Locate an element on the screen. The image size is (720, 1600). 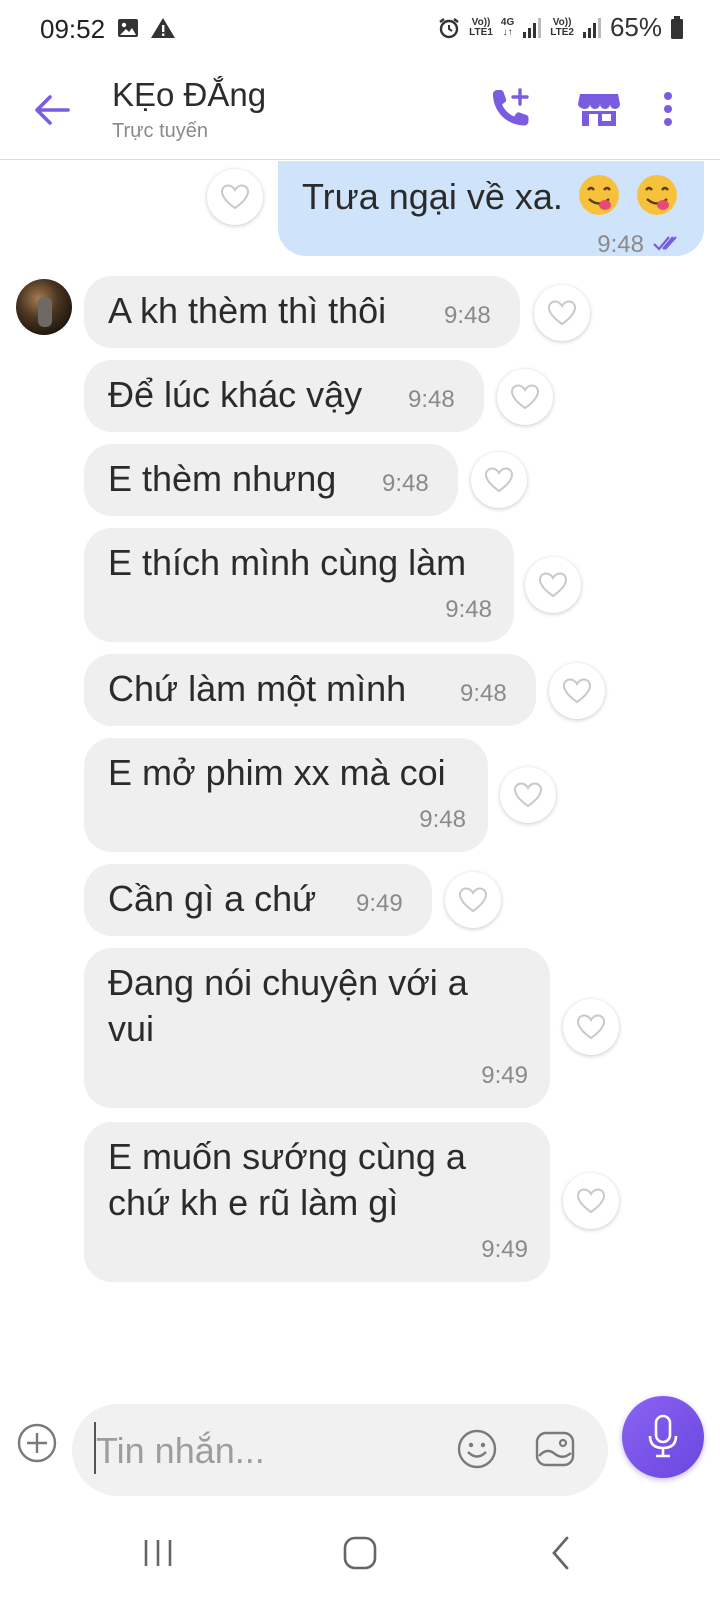
message-text: Chứ làm một mình is located at coordinates (257, 688).